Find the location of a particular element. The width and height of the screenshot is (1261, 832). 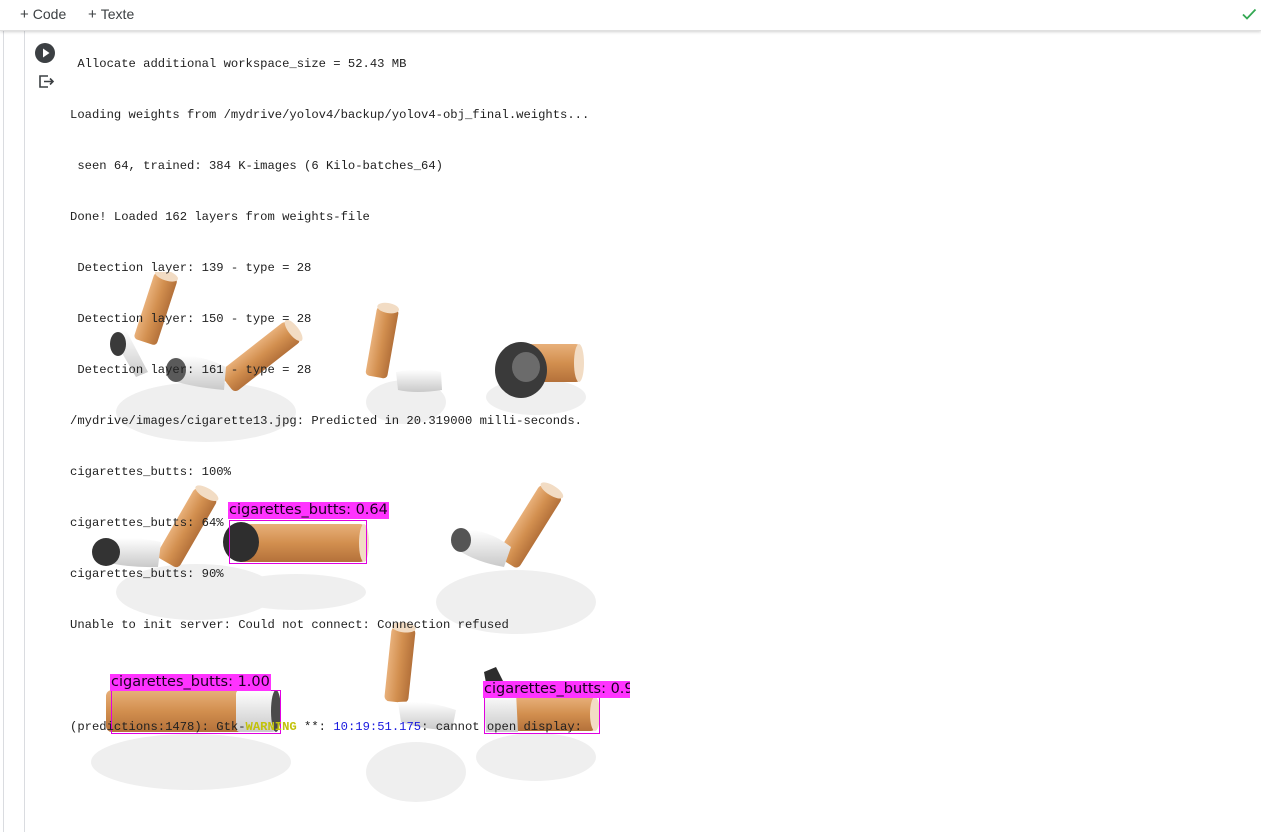

output-line: cigarettes_butts: 90% is located at coordinates (147, 574).